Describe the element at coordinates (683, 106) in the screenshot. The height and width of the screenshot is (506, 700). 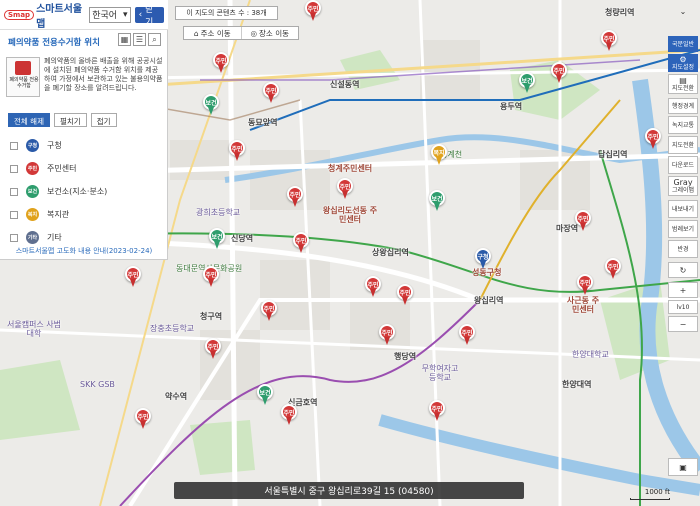
I see `admin-boundary-button: 행정경계` at that location.